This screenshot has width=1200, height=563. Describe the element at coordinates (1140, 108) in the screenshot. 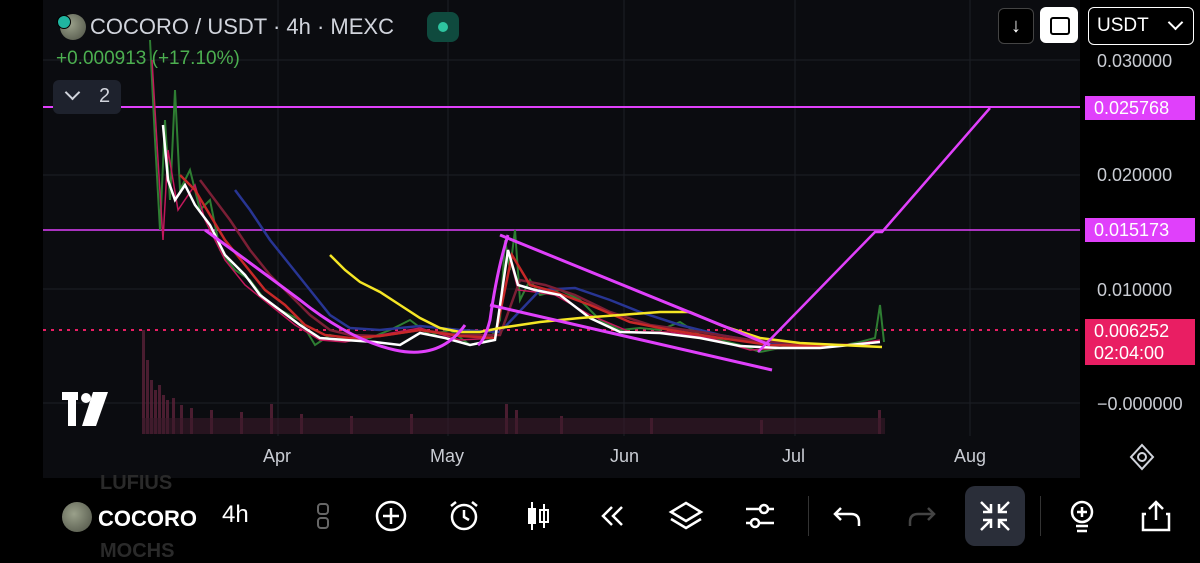

I see `level-tag-high: 0.025768` at that location.